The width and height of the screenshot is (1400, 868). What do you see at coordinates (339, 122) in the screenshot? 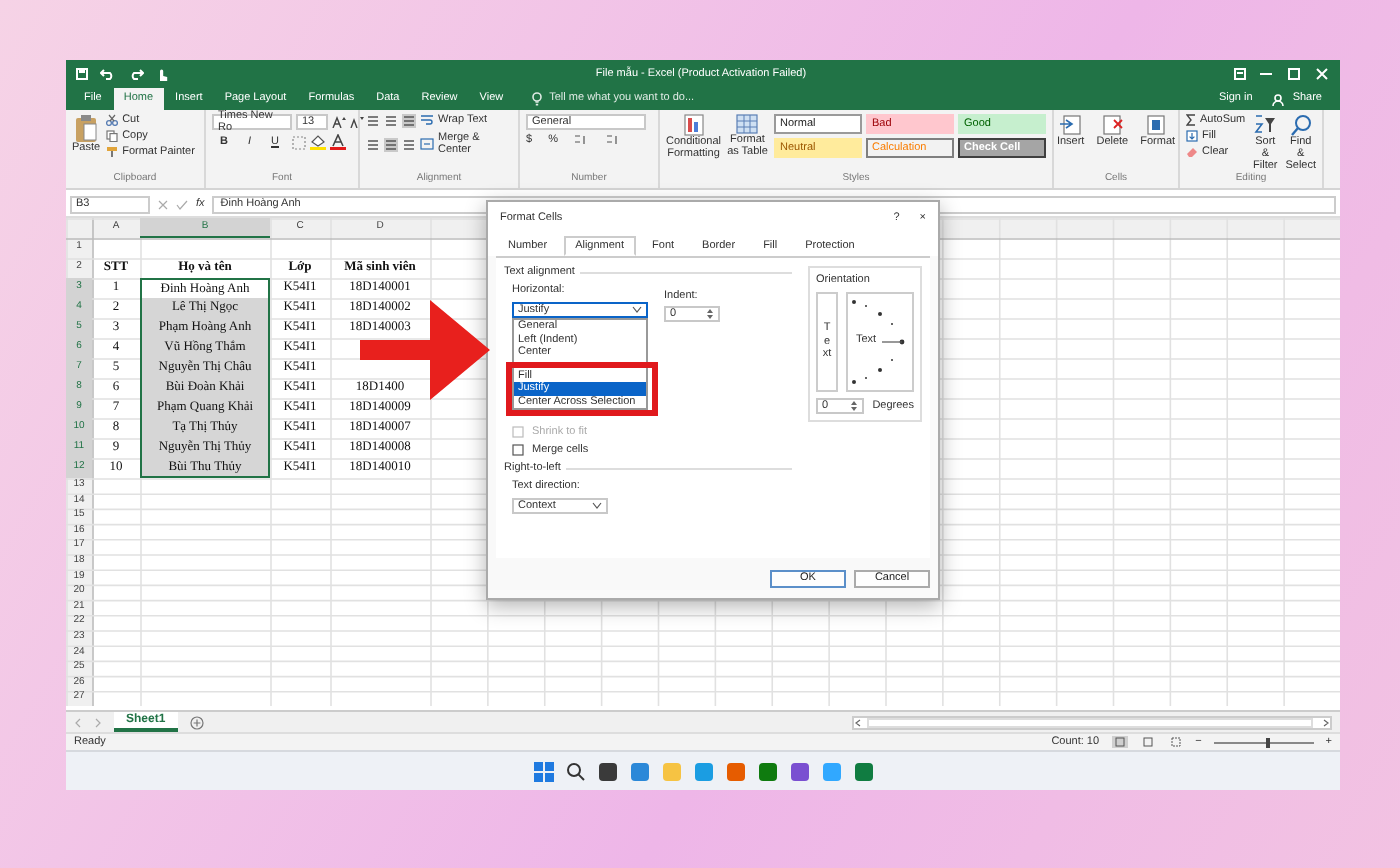
I see `grow-font-icon` at bounding box center [339, 122].